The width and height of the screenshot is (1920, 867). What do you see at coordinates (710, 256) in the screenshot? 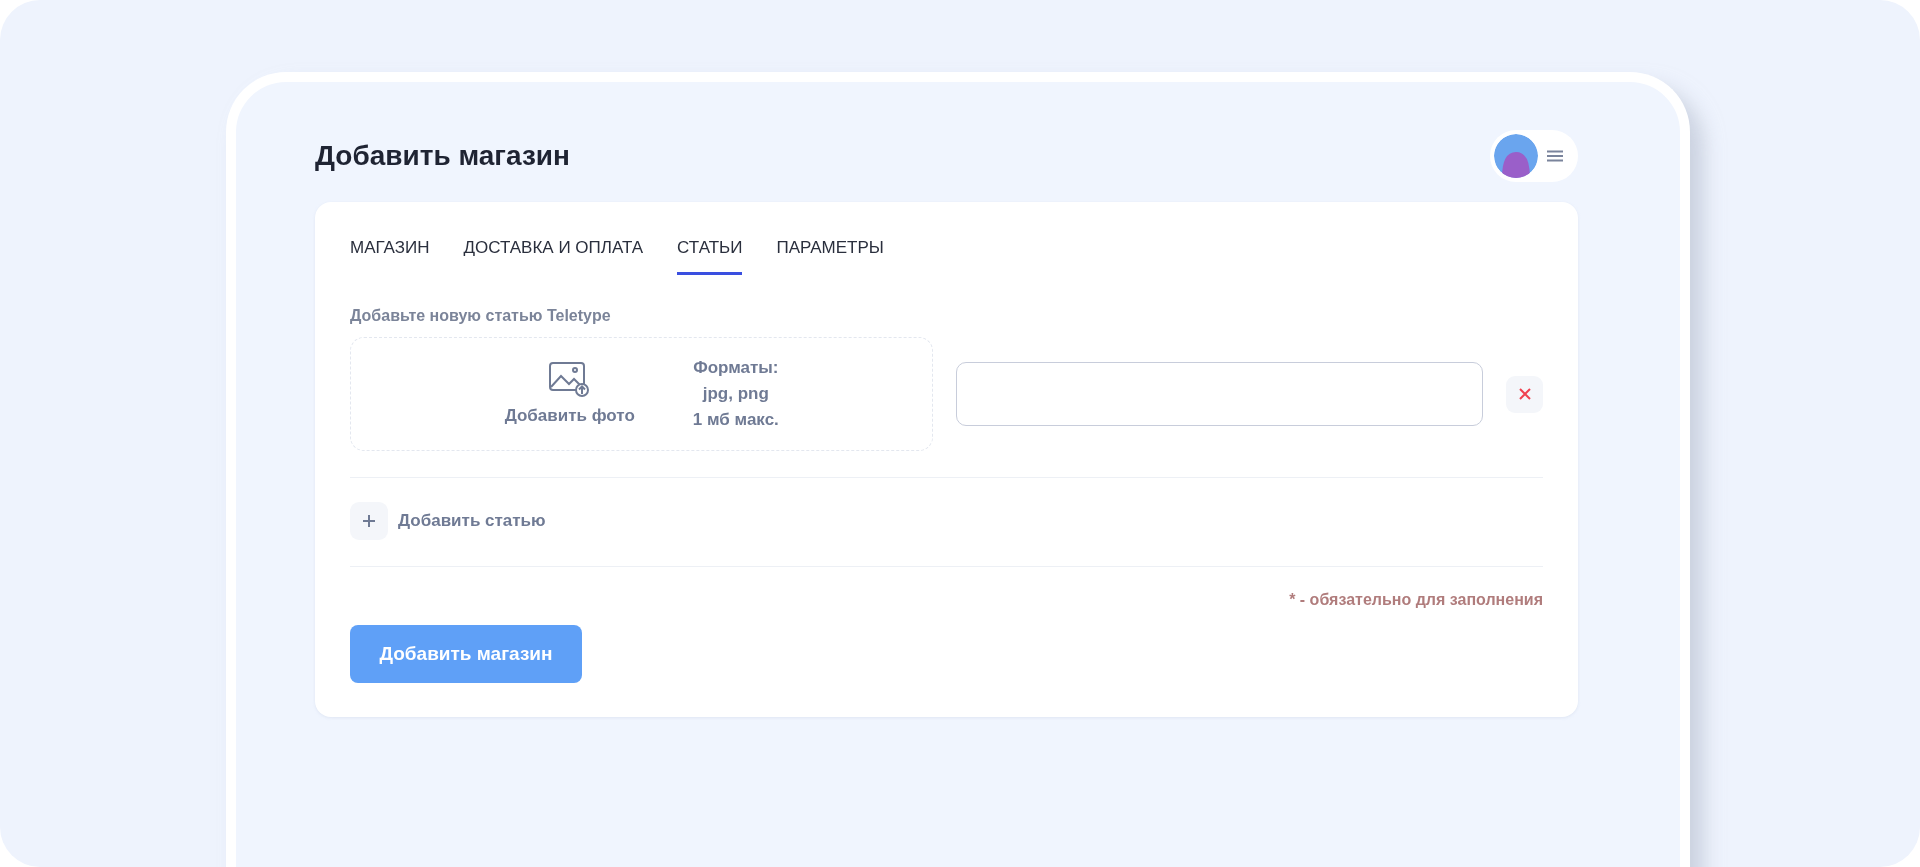
I see `tab: СТАТЬИ` at bounding box center [710, 256].